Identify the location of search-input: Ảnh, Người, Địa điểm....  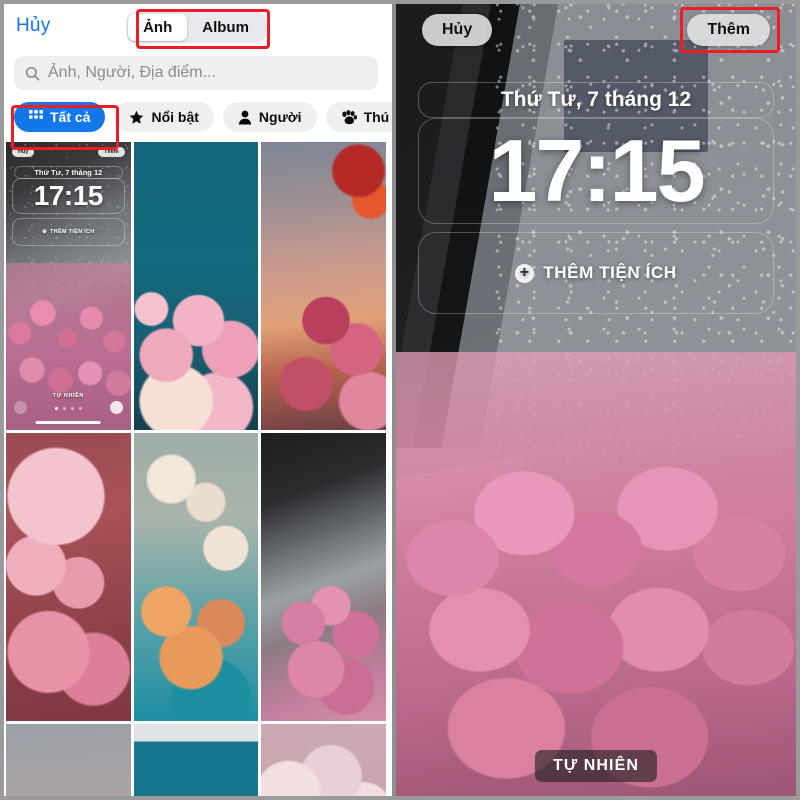
(196, 73).